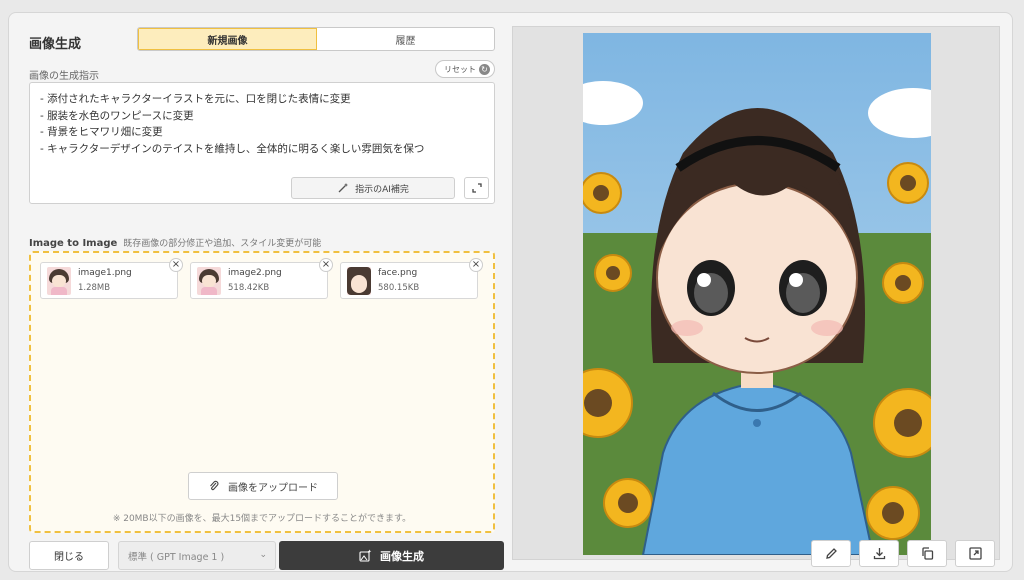  I want to click on ai-assist-button: 指示のAI補完, so click(373, 188).